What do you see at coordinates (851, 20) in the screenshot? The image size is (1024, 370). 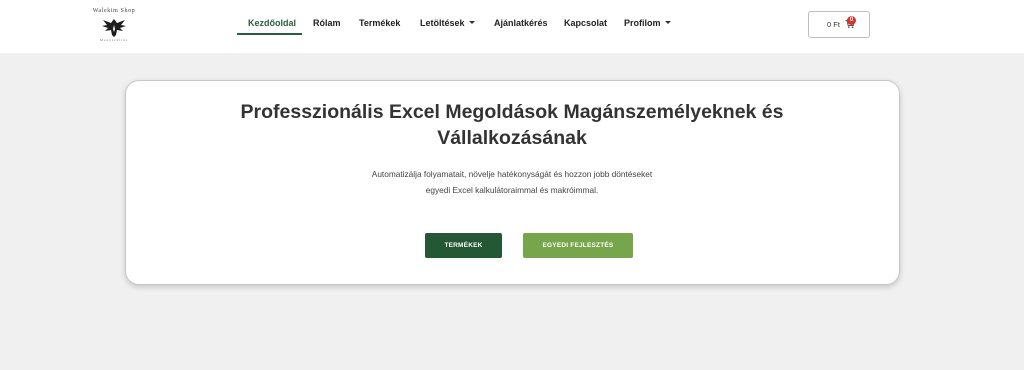 I see `cart-count-badge: 0` at bounding box center [851, 20].